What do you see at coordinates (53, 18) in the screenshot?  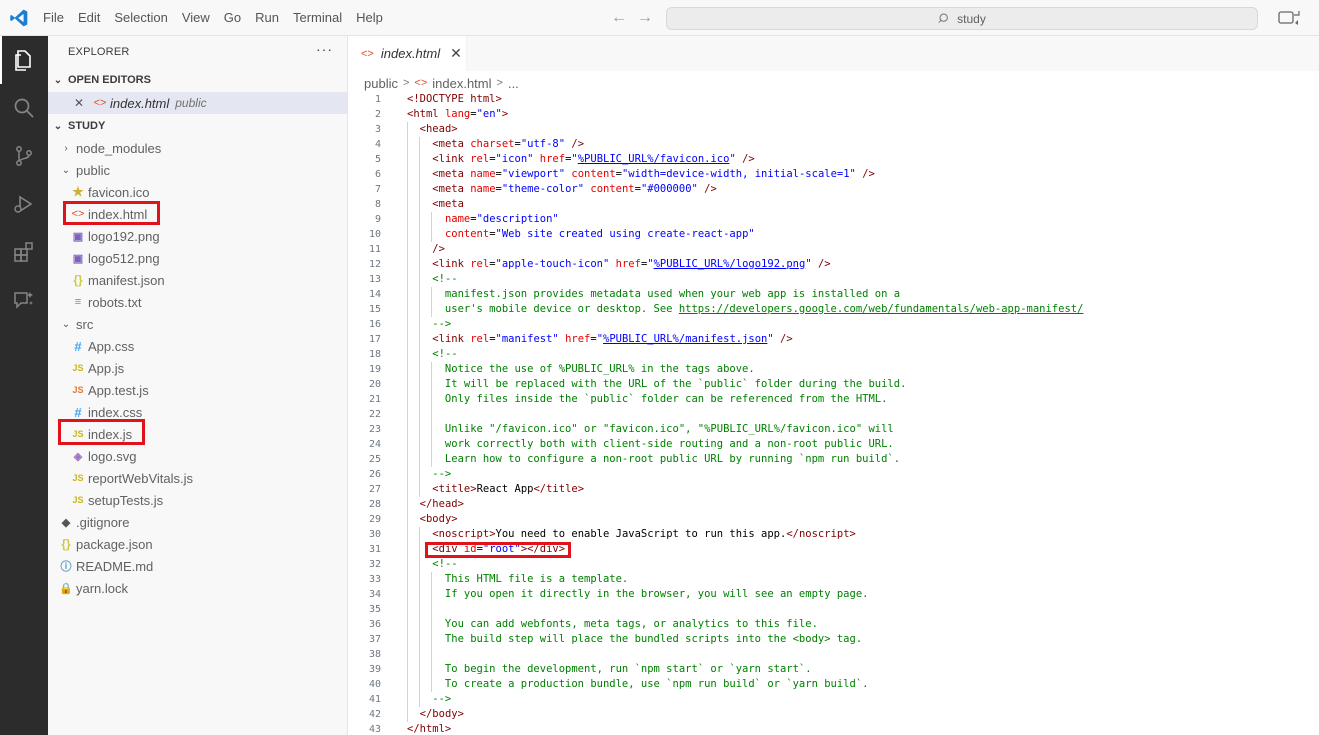 I see `menu-file: File` at bounding box center [53, 18].